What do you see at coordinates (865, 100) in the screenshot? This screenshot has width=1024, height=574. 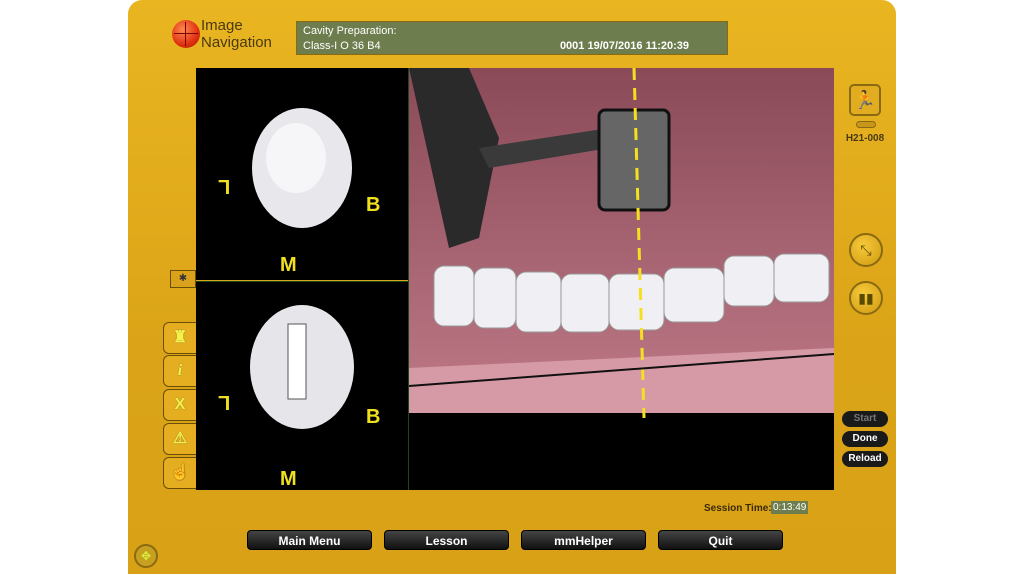 I see `exit-running-man-icon: 🏃` at bounding box center [865, 100].